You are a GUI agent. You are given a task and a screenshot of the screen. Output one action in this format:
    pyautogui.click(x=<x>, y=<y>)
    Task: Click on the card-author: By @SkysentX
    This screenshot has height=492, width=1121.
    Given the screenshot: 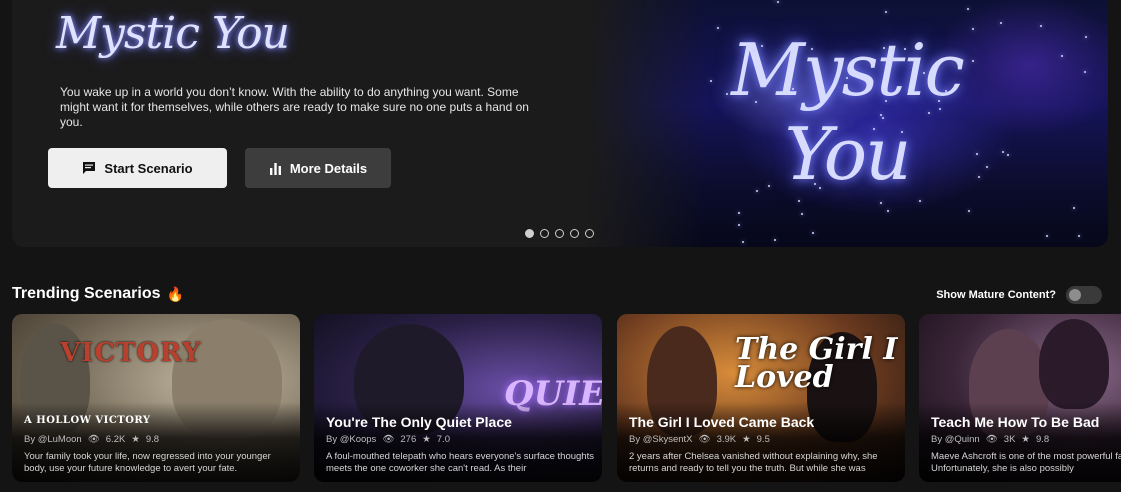 What is the action you would take?
    pyautogui.click(x=661, y=439)
    